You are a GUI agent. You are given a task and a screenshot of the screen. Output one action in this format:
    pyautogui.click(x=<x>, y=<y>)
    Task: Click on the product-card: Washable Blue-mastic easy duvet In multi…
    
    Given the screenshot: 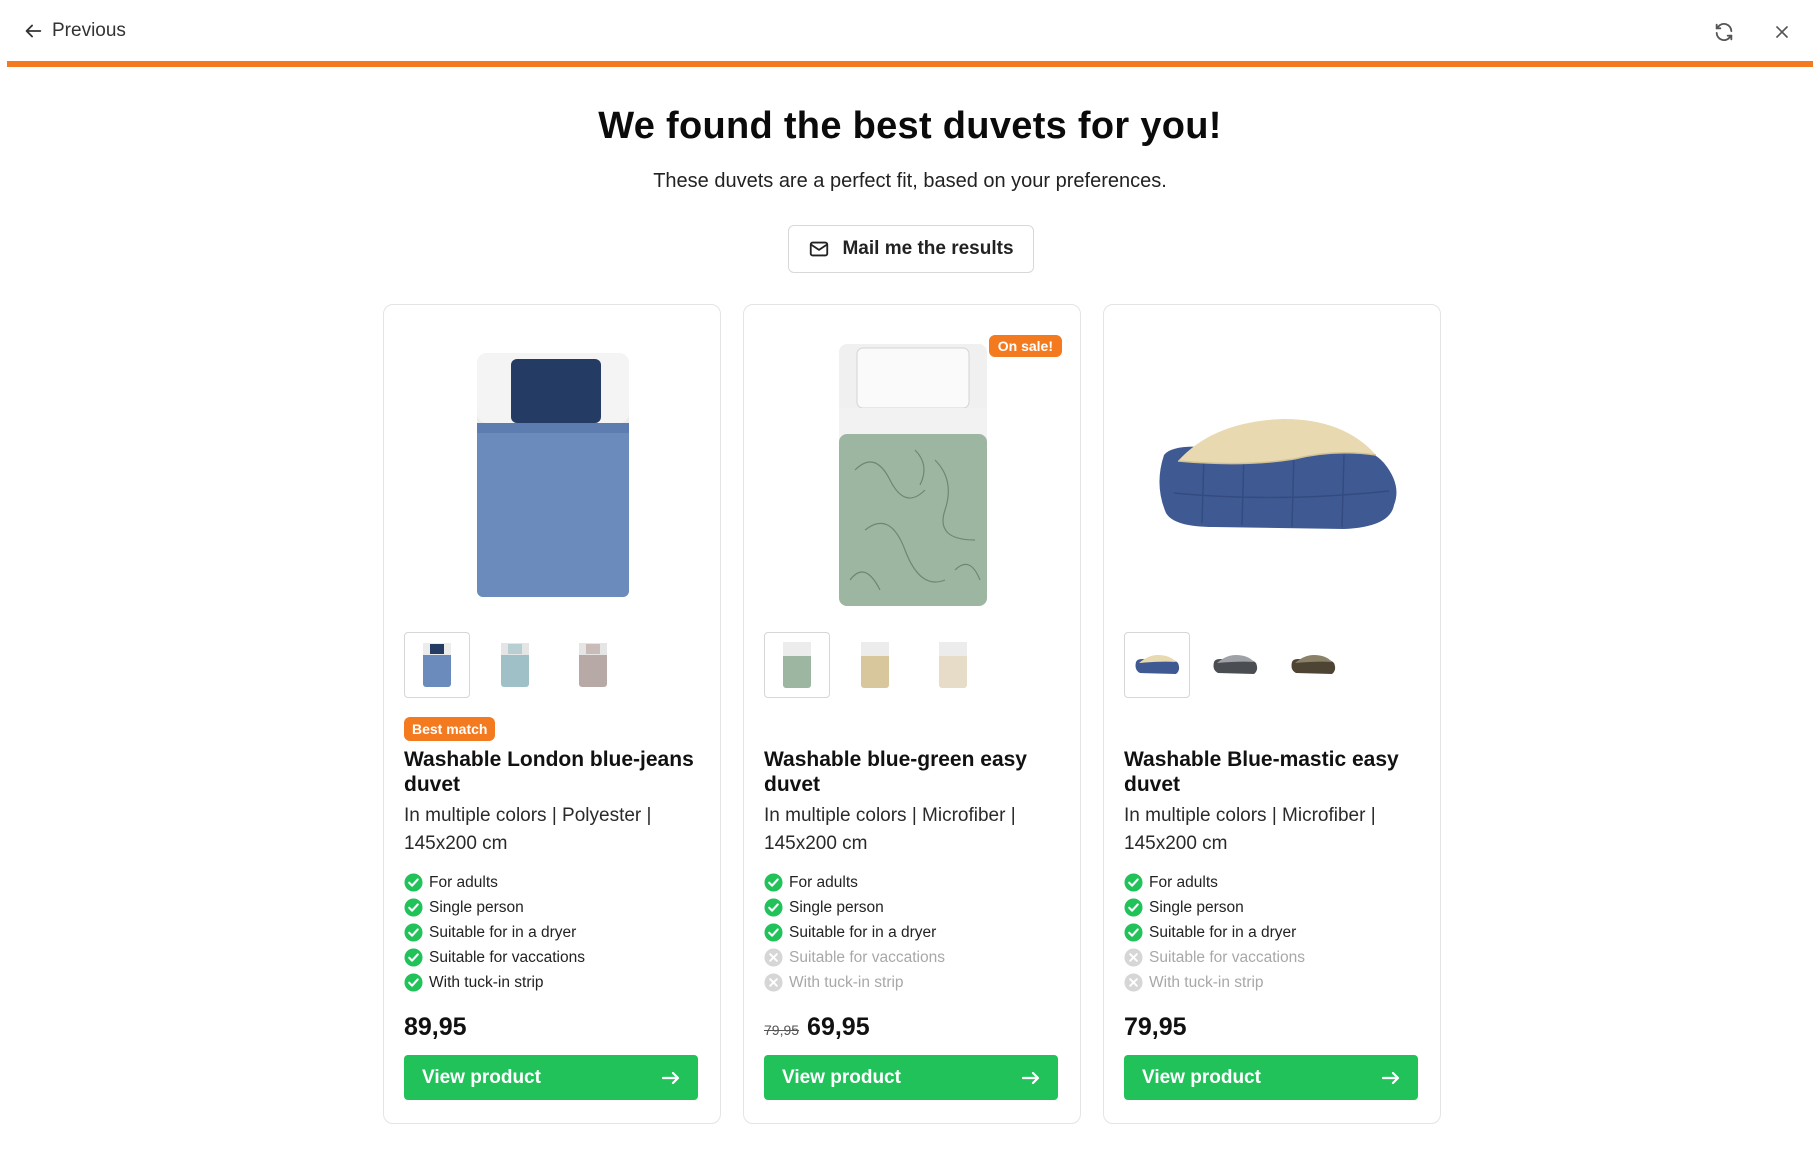 What is the action you would take?
    pyautogui.click(x=1272, y=714)
    